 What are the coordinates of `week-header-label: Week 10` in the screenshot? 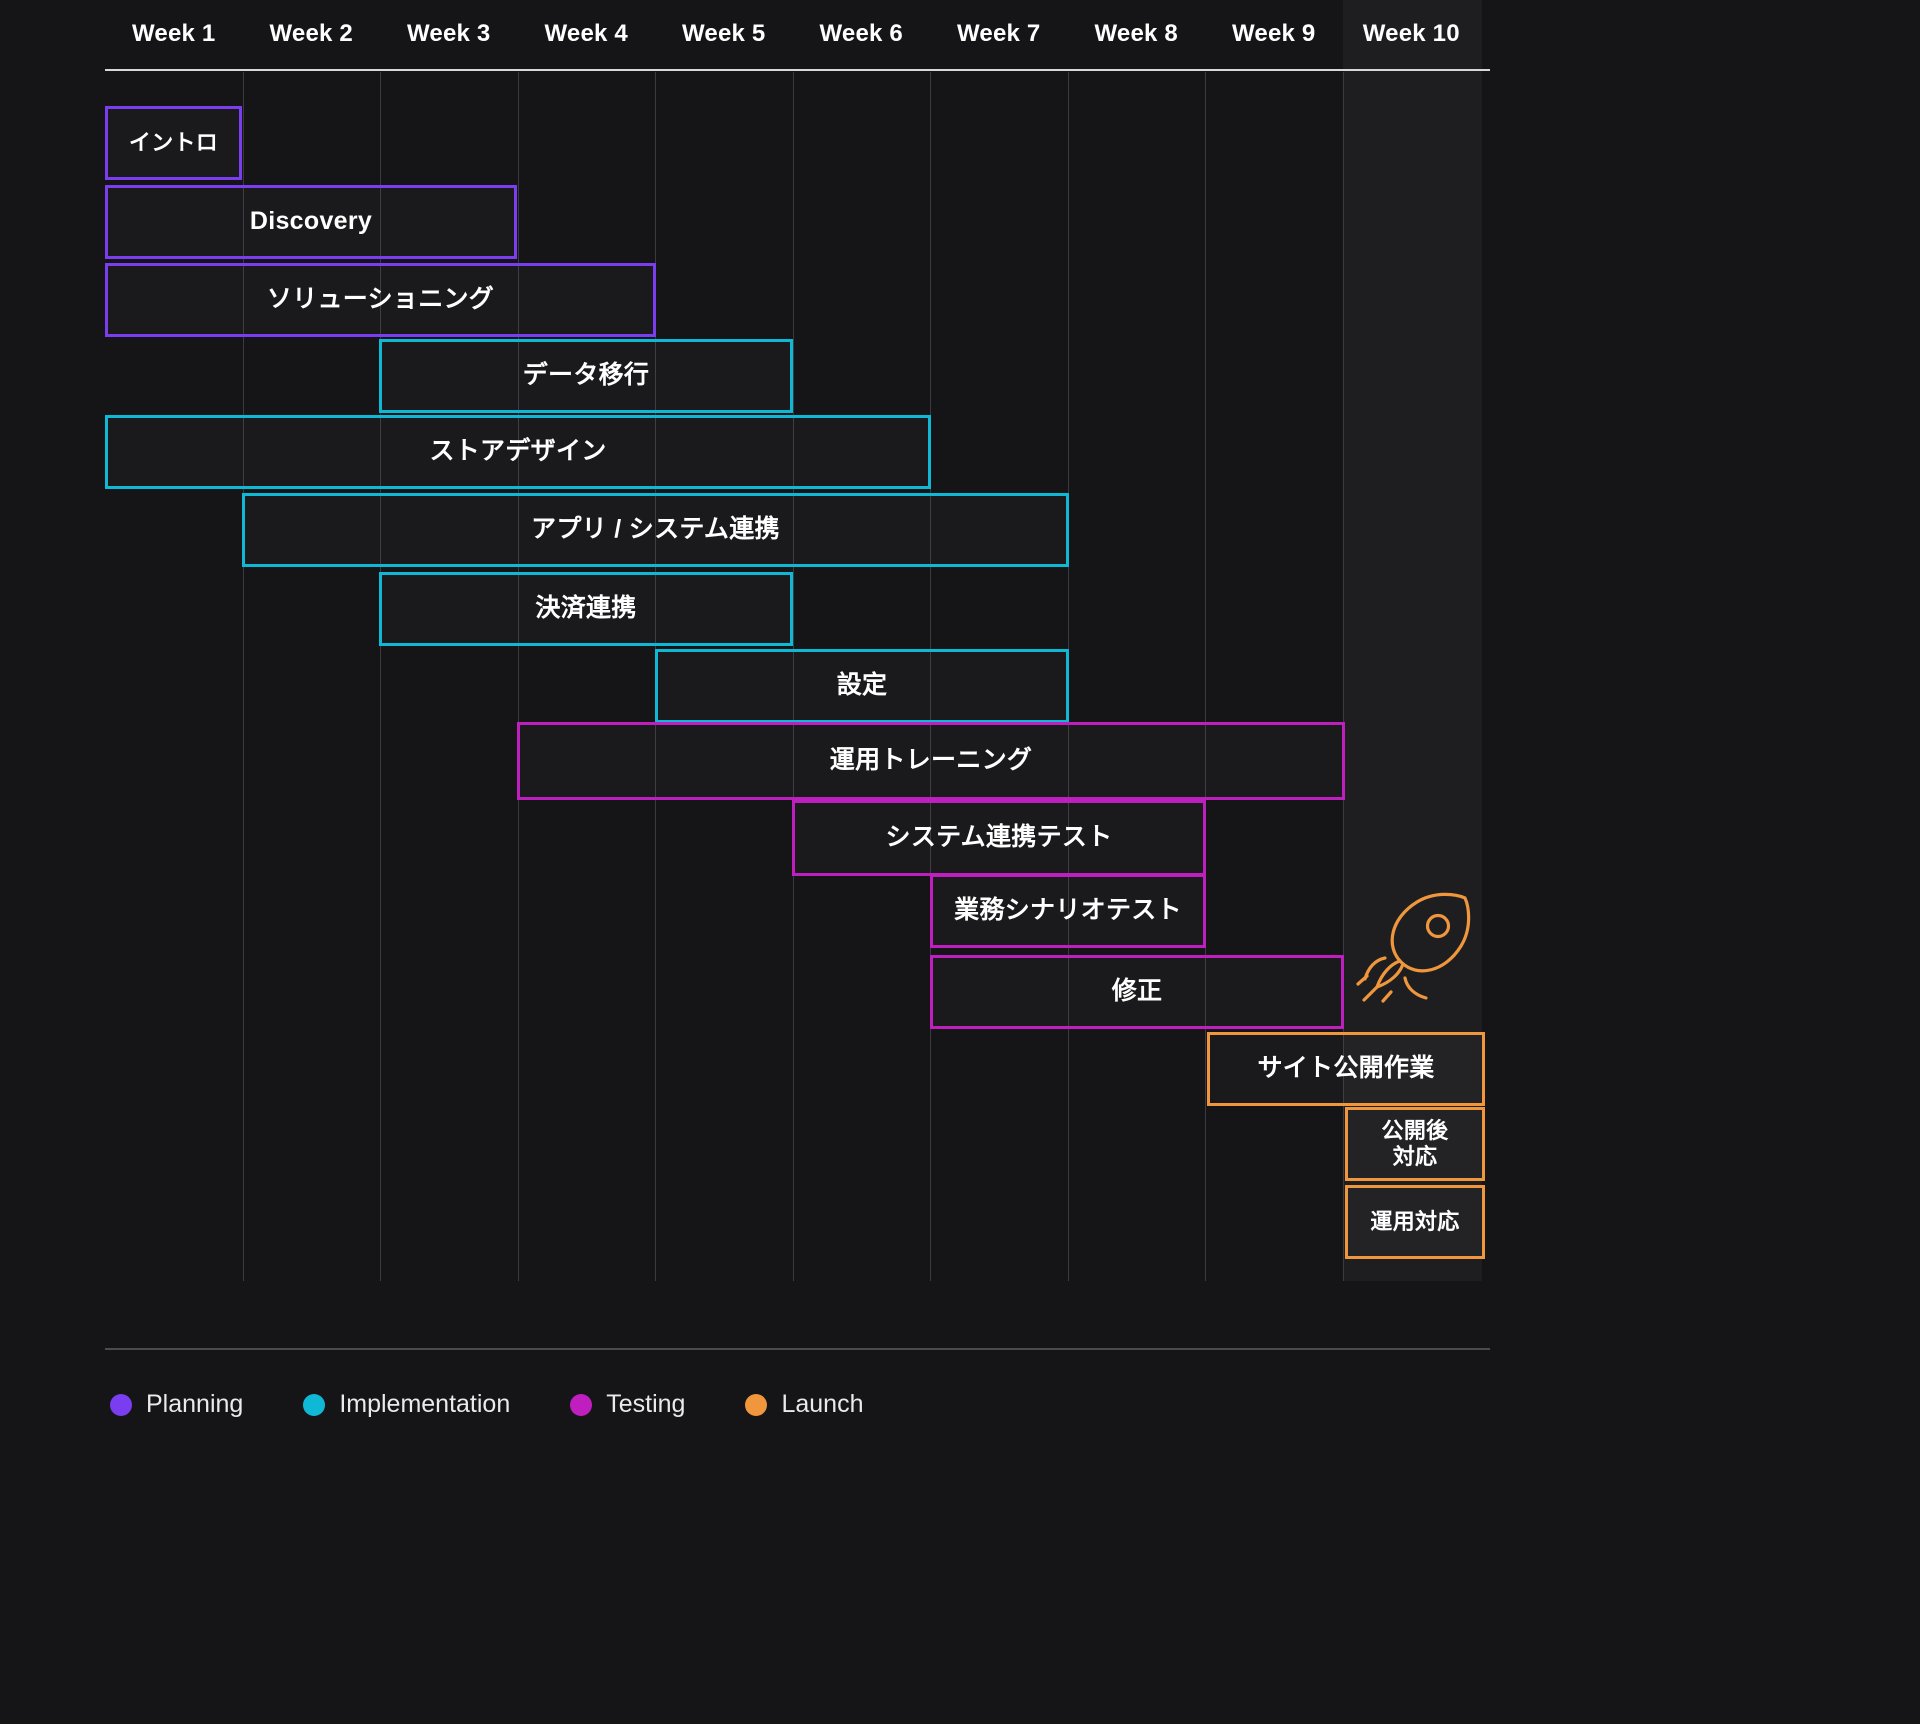 It's located at (1411, 33).